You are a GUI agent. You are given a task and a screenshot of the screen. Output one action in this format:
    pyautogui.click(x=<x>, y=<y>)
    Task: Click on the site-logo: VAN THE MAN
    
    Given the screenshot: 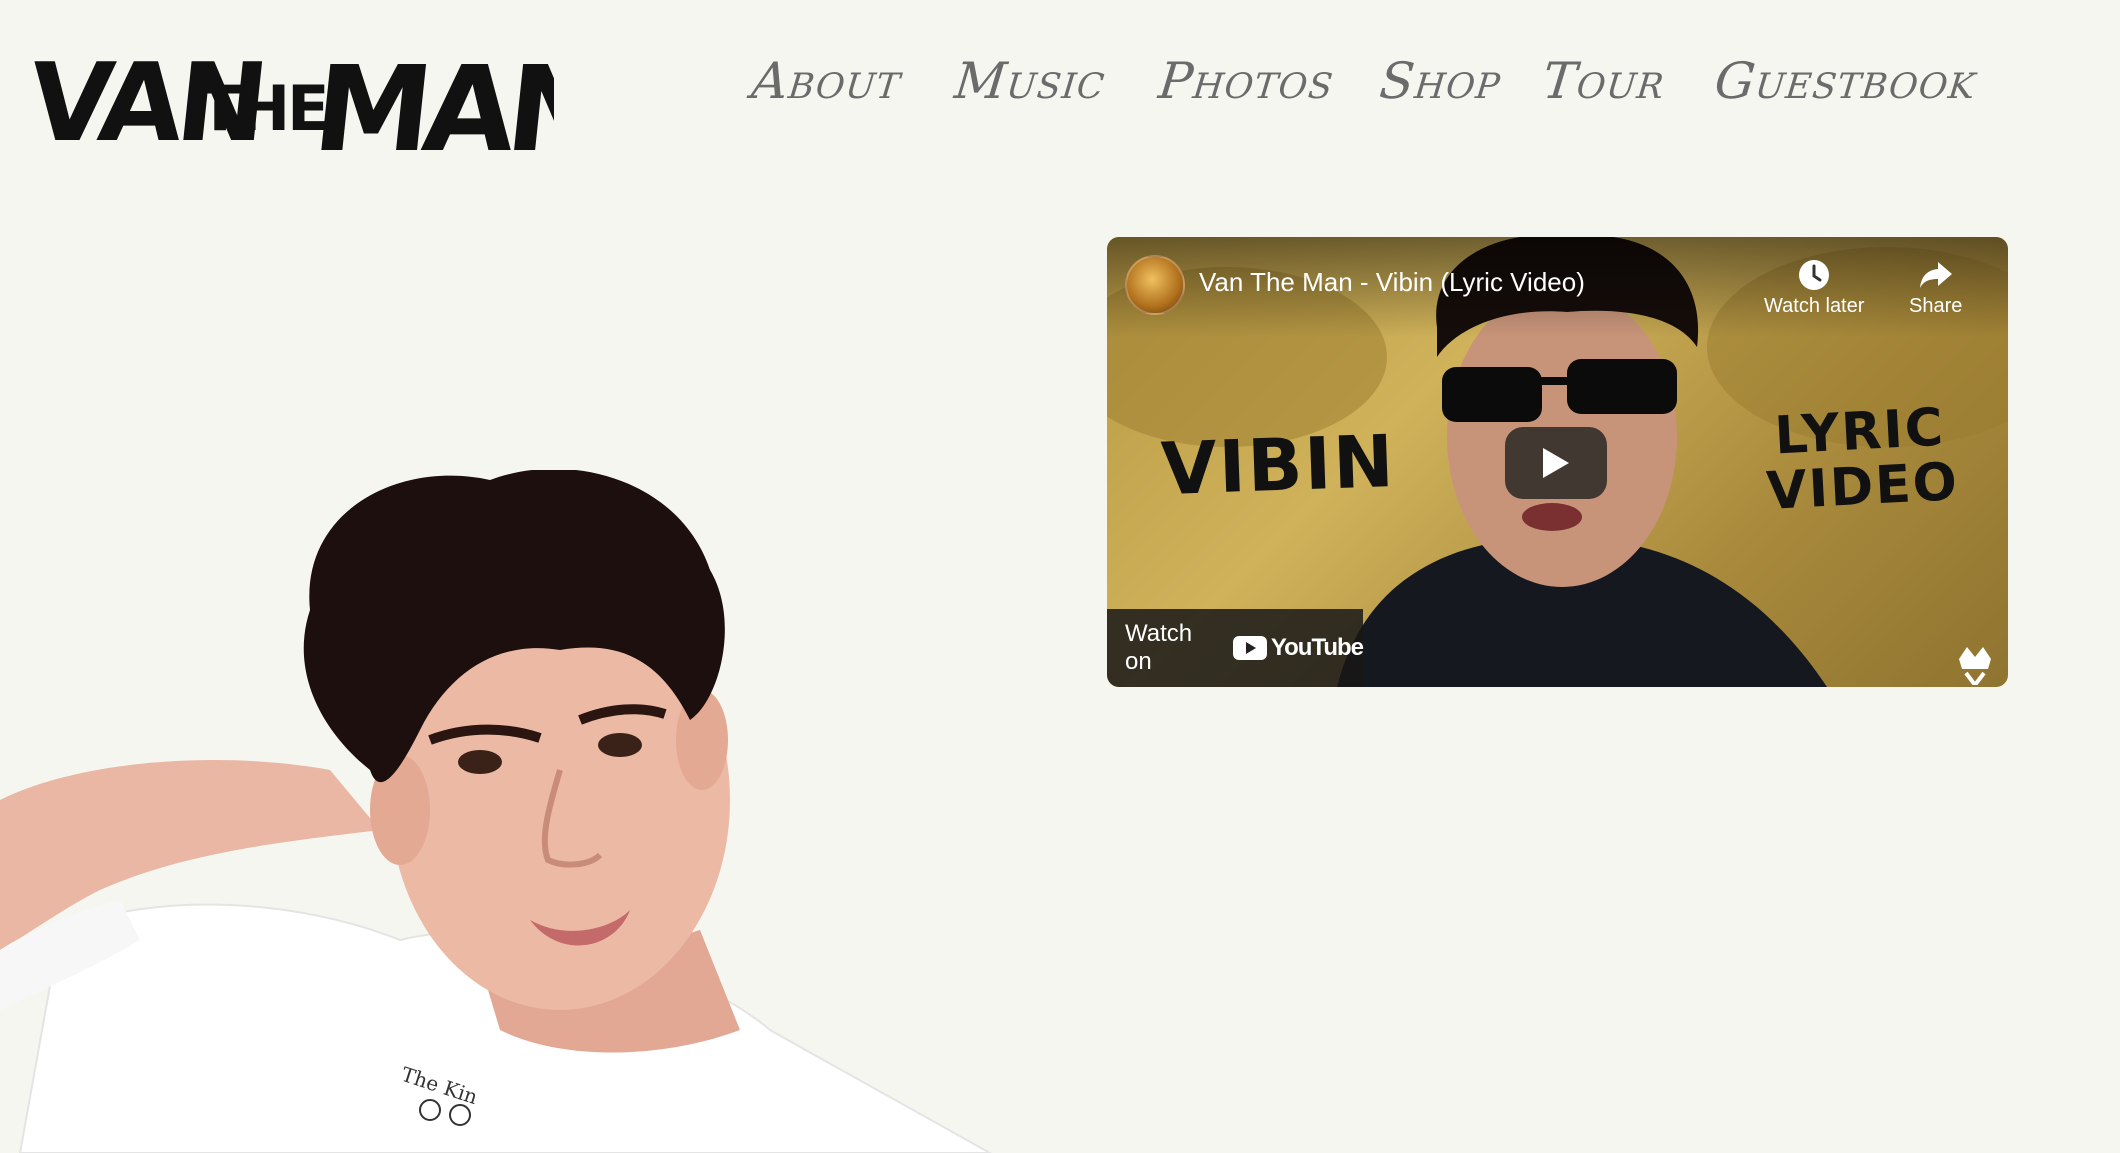 What is the action you would take?
    pyautogui.click(x=294, y=97)
    